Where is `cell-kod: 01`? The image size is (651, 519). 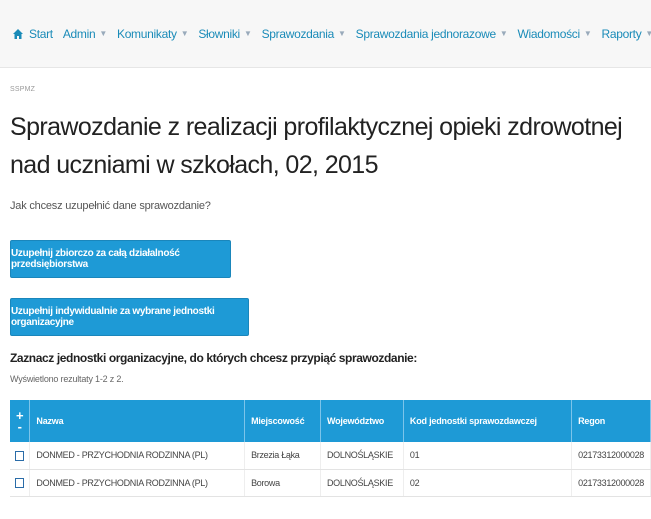
cell-kod: 01 is located at coordinates (488, 456).